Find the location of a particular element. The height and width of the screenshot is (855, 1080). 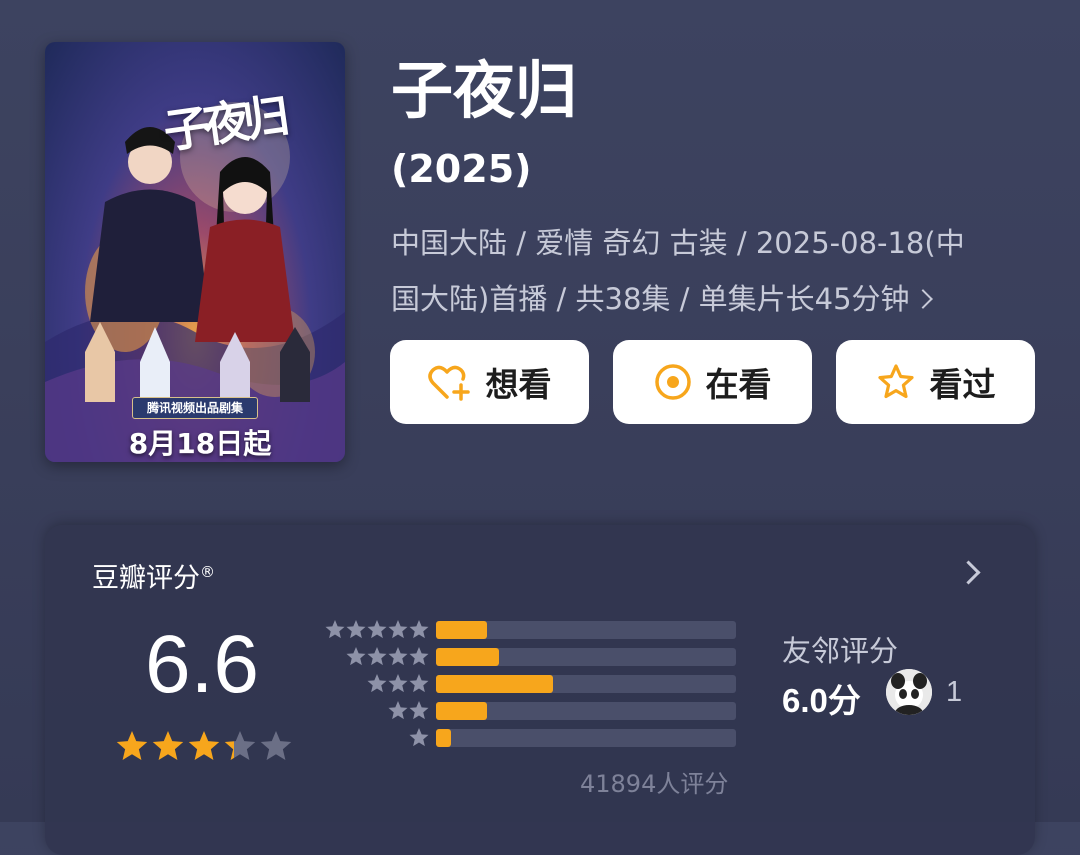

friends-rating-label: 友邻评分 is located at coordinates (840, 651).